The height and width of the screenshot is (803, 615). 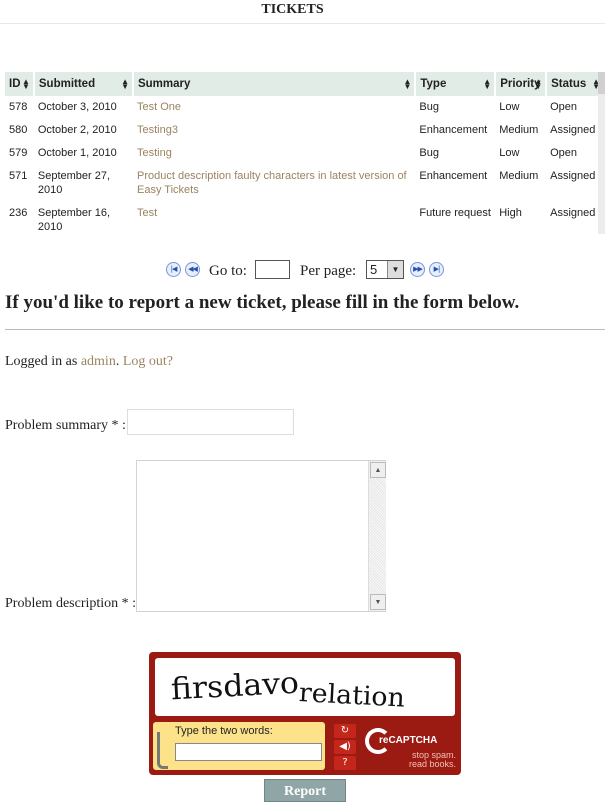 What do you see at coordinates (408, 740) in the screenshot?
I see `recaptcha-brand: reCAPTCHA` at bounding box center [408, 740].